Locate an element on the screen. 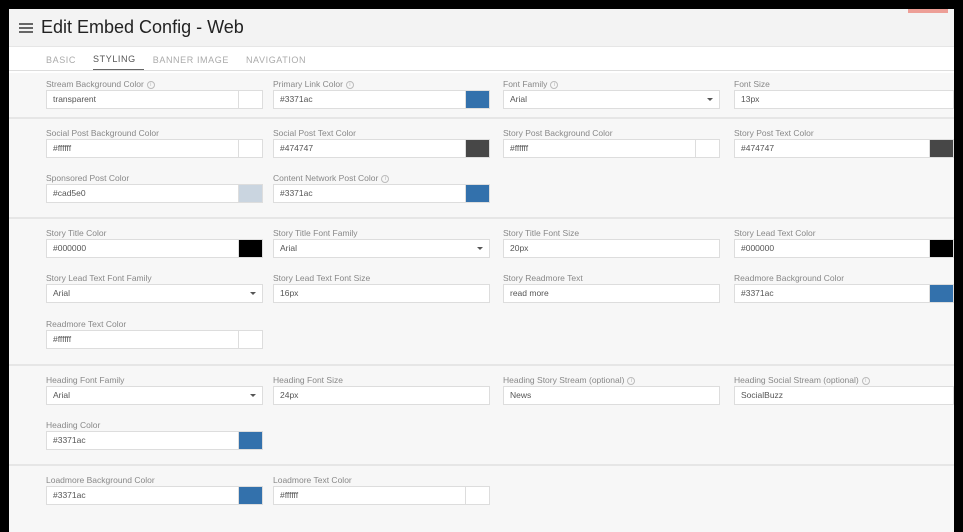  heading-color-input: #3371ac is located at coordinates (154, 440).